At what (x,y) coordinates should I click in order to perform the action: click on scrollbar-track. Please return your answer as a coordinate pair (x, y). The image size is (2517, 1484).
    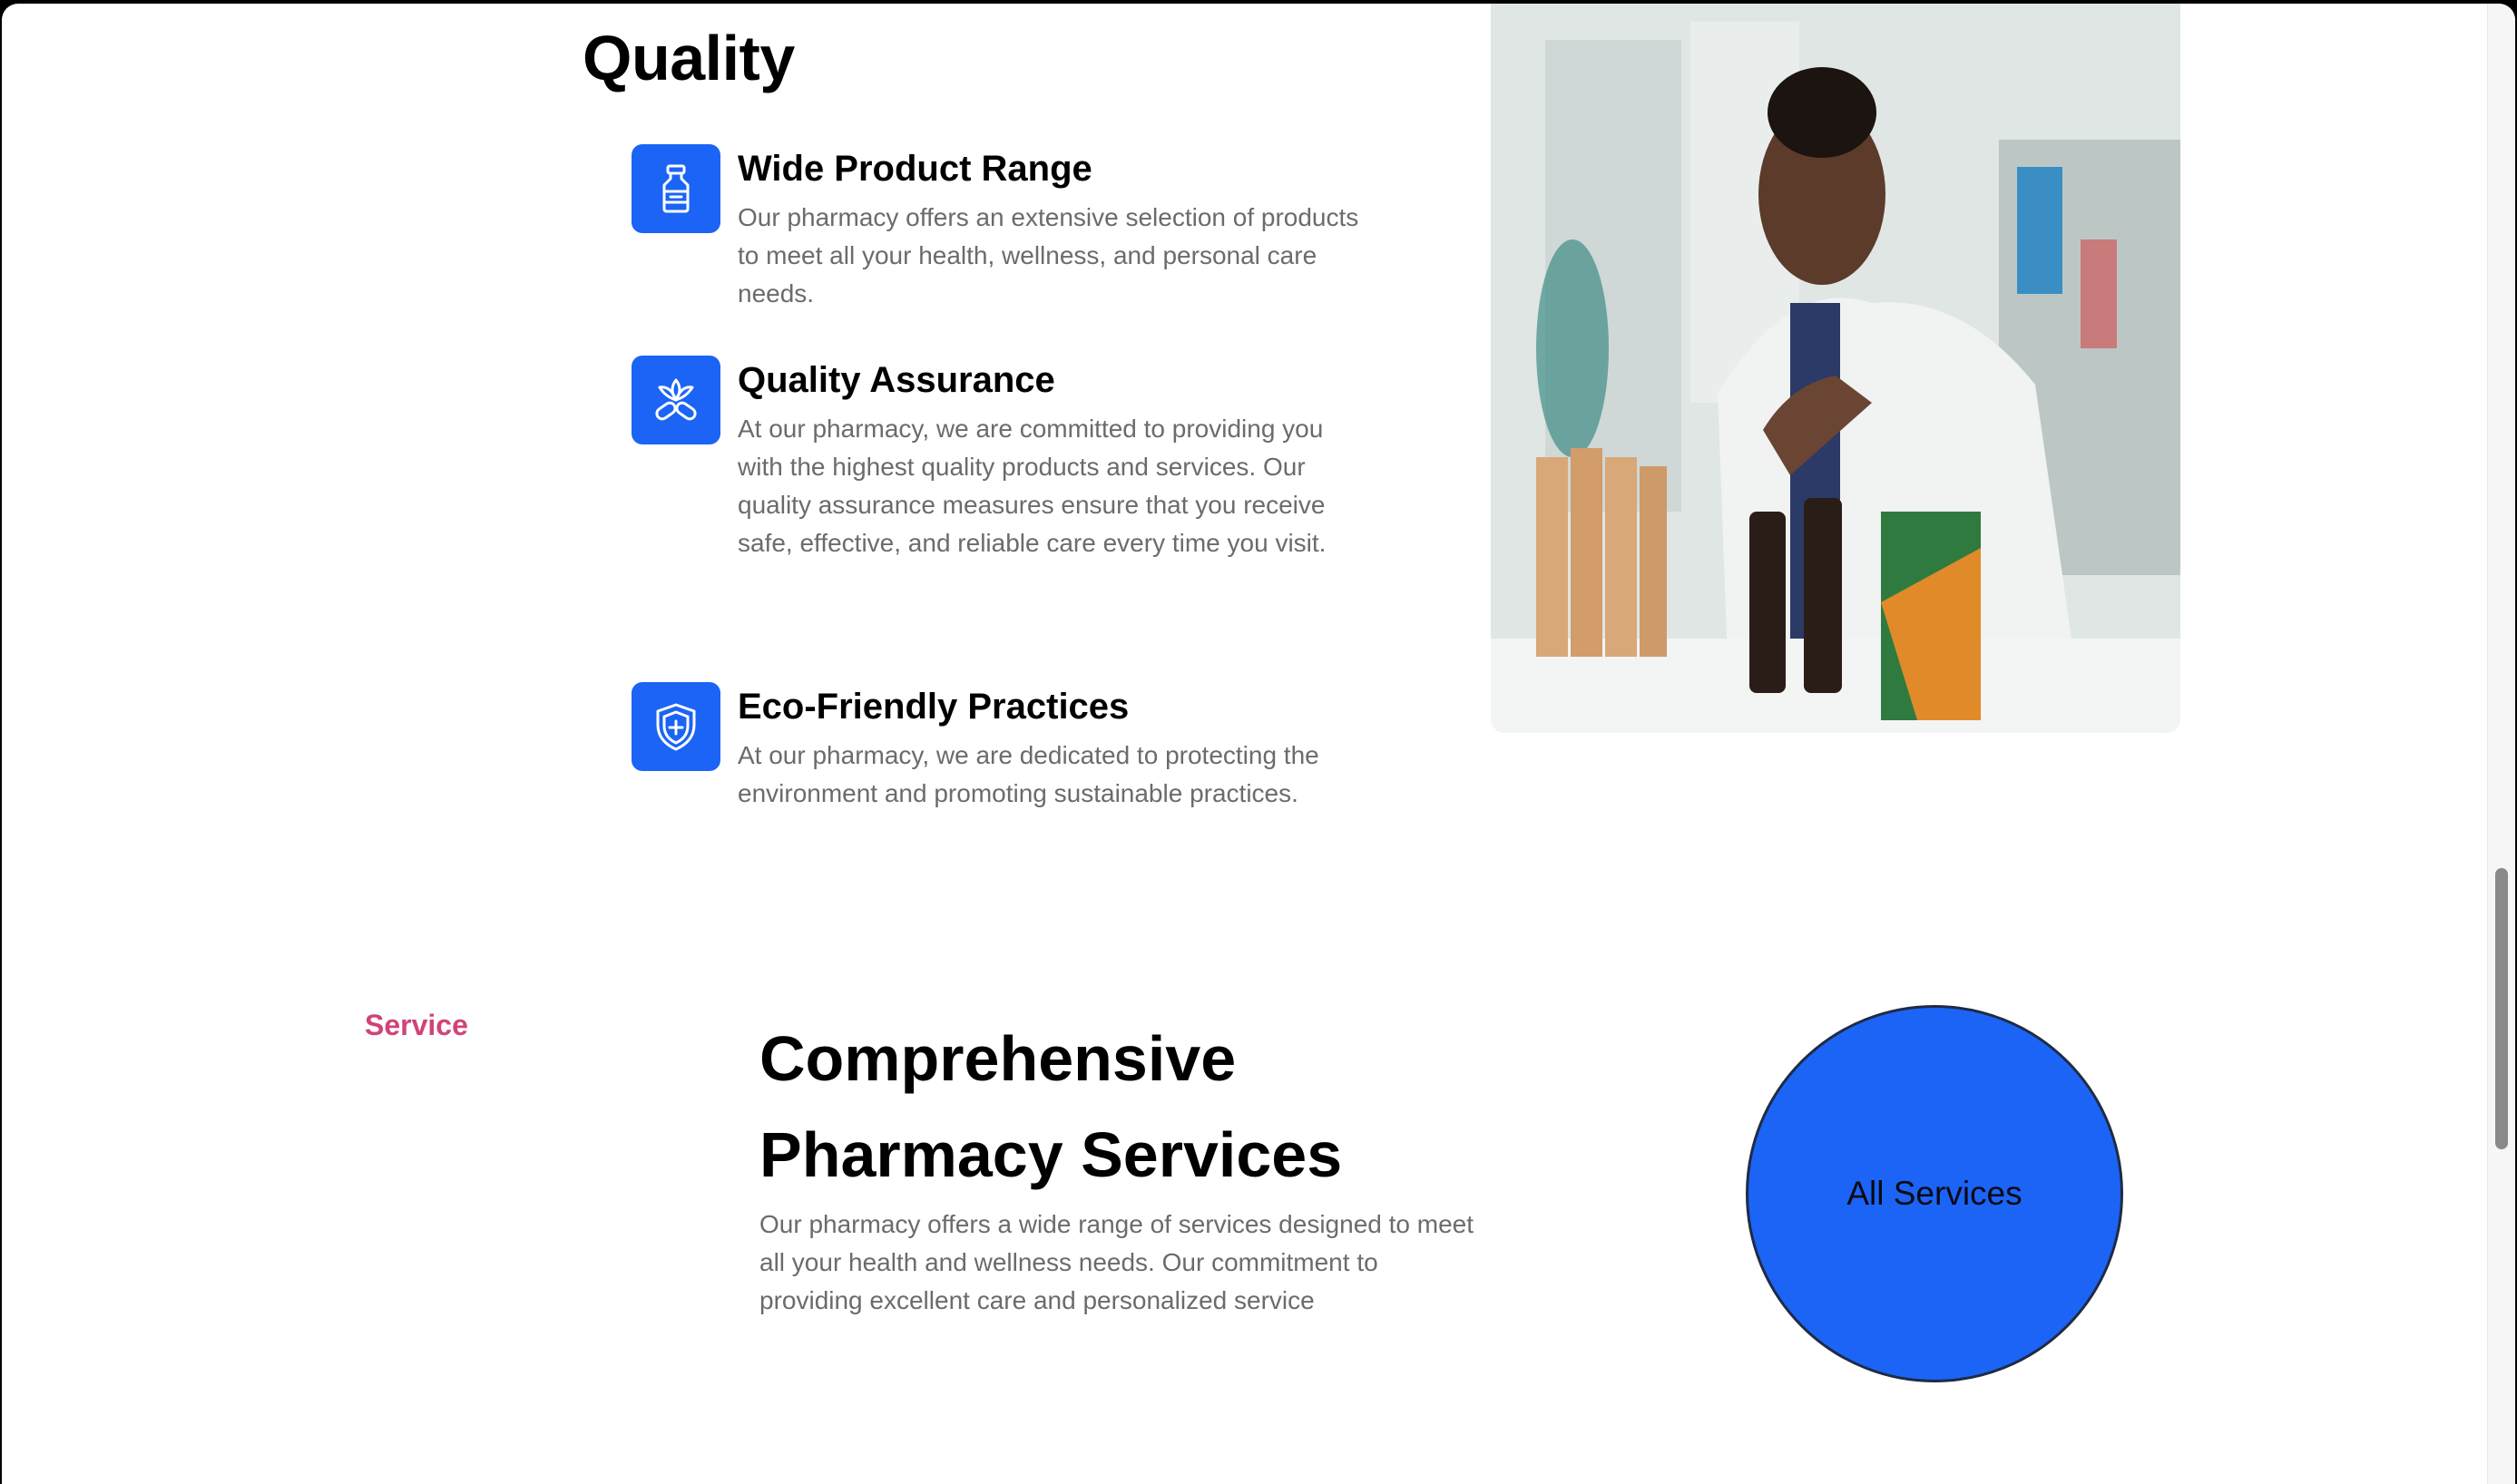
    Looking at the image, I should click on (2501, 744).